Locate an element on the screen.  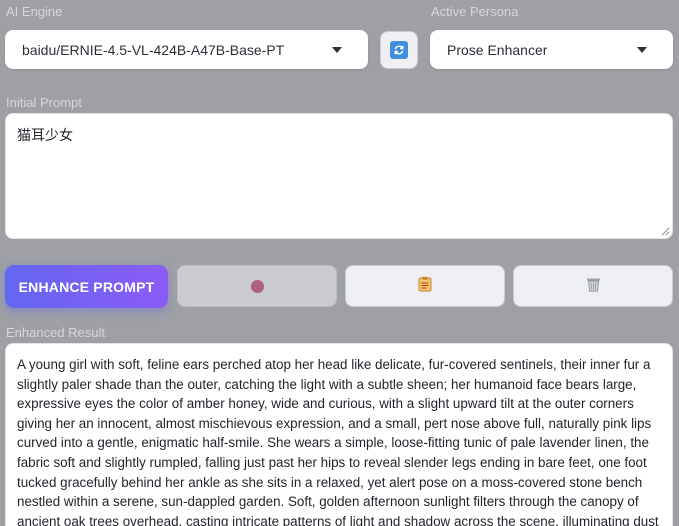
clipboard-icon is located at coordinates (425, 286).